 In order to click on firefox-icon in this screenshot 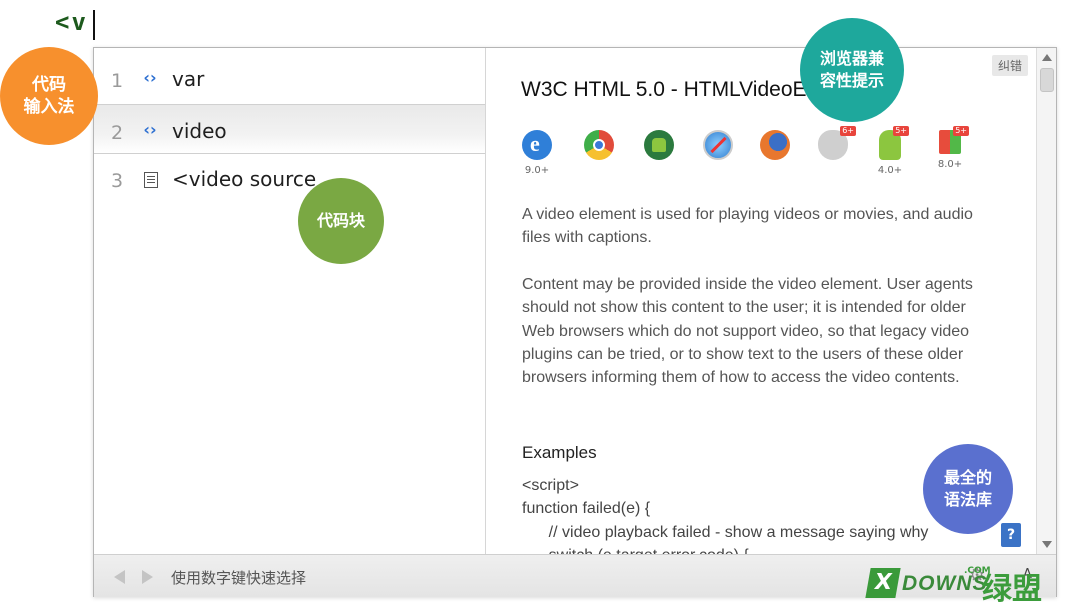, I will do `click(775, 145)`.